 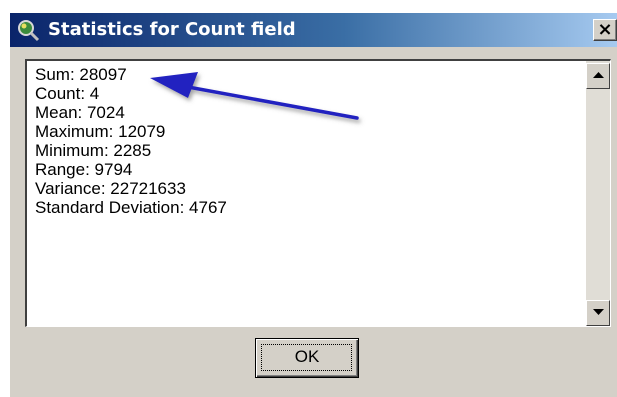 What do you see at coordinates (605, 30) in the screenshot?
I see `close-button: ×` at bounding box center [605, 30].